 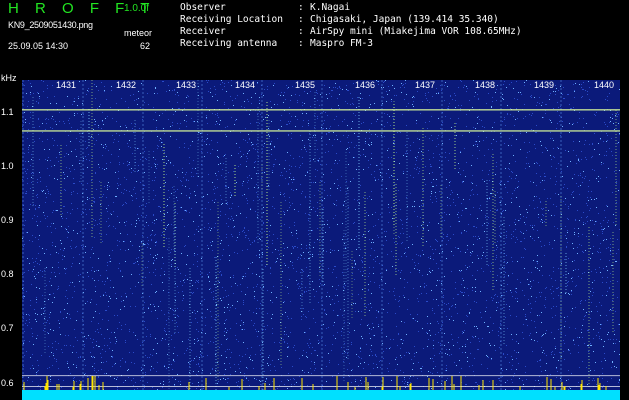 I want to click on y-tick-label: 0.6, so click(x=7, y=382).